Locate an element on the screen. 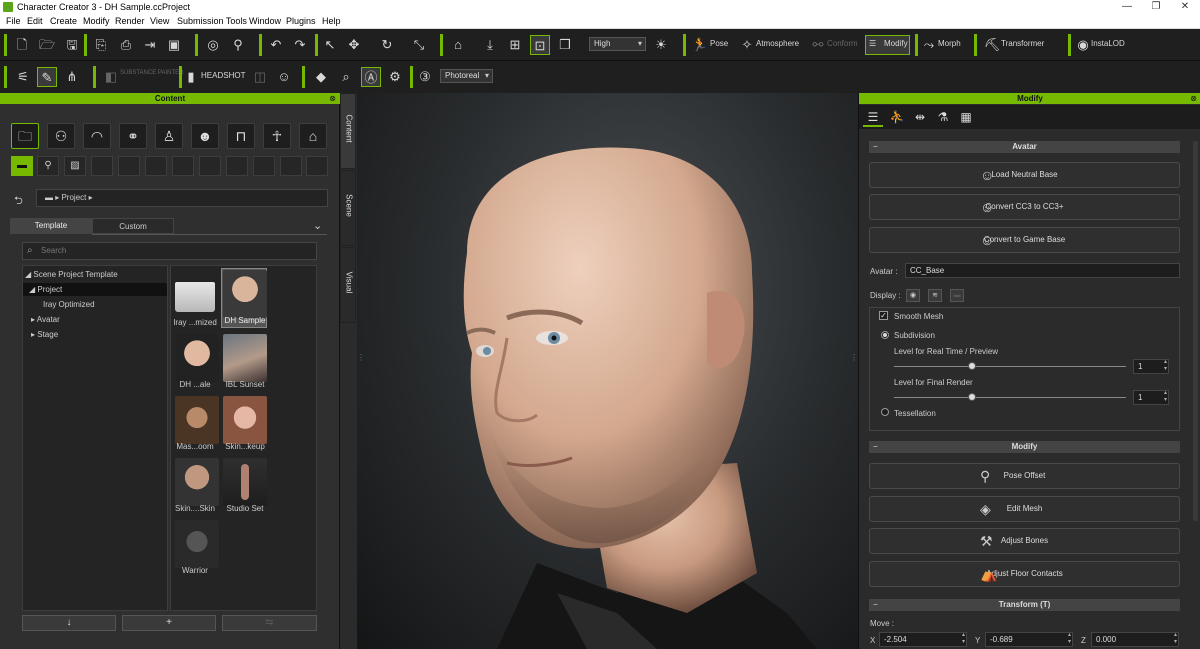  display-eye-icon: ◉ is located at coordinates (913, 295).